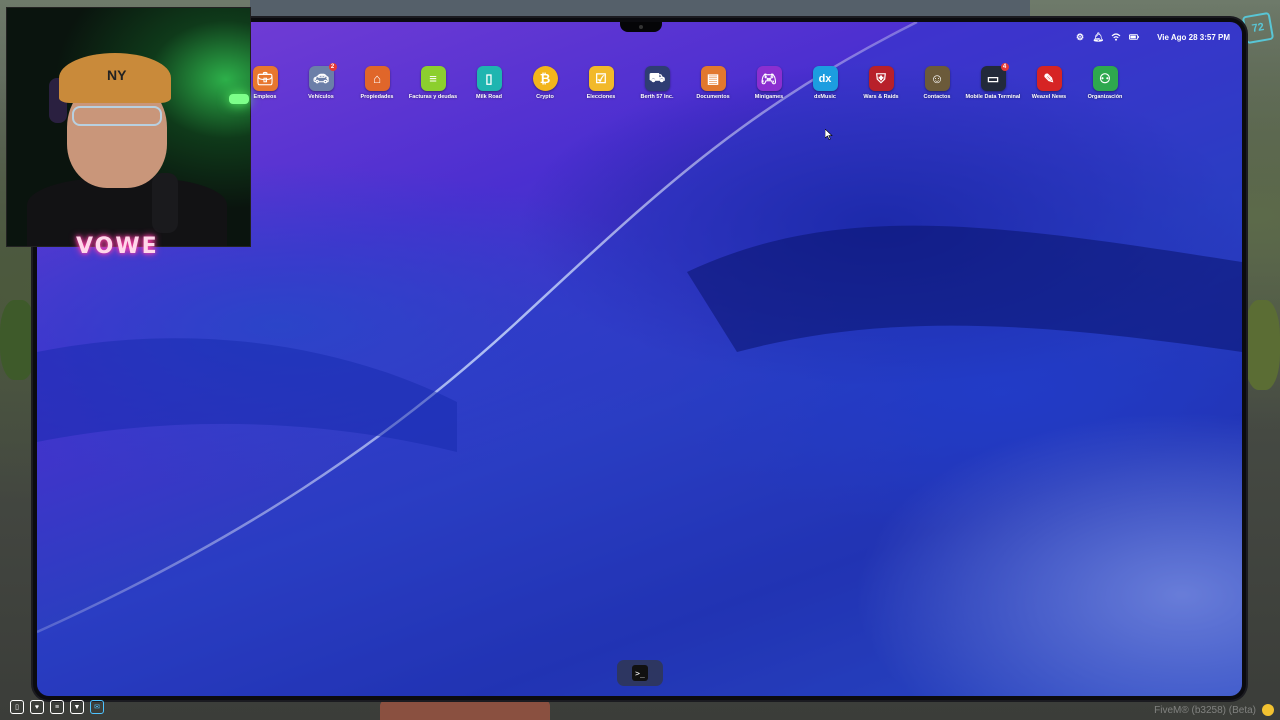  I want to click on glasses, so click(117, 116).